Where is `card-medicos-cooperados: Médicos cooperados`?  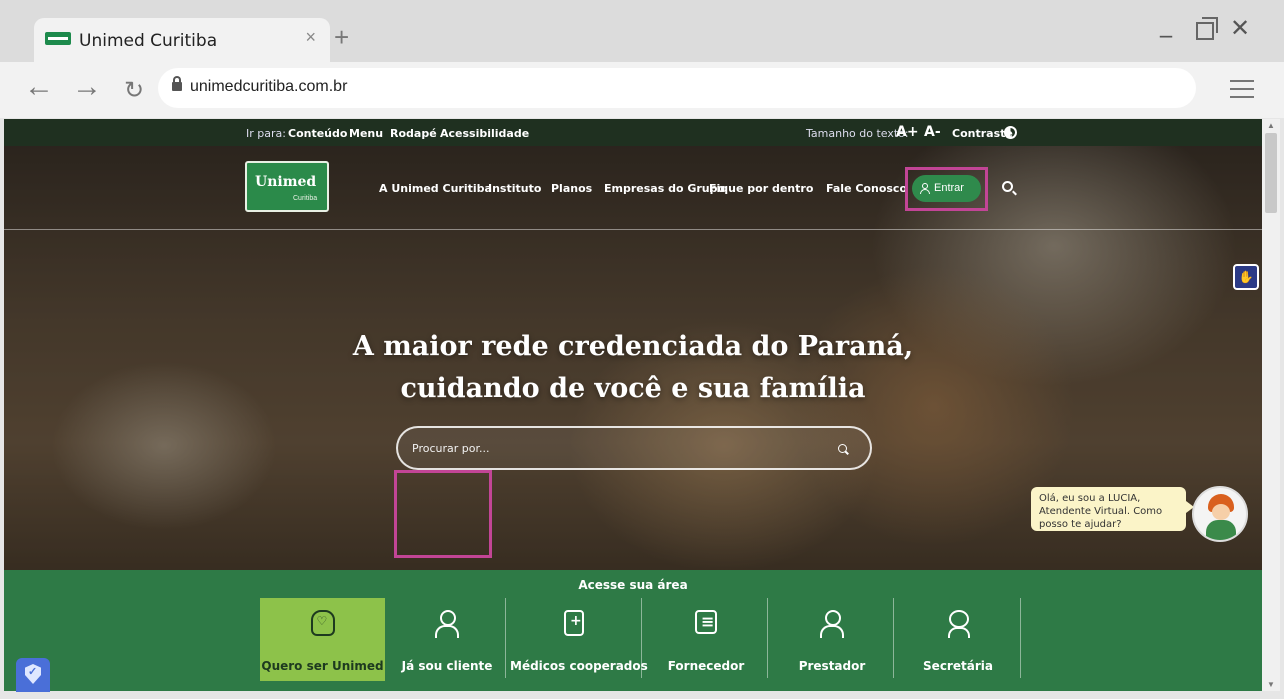 card-medicos-cooperados: Médicos cooperados is located at coordinates (579, 639).